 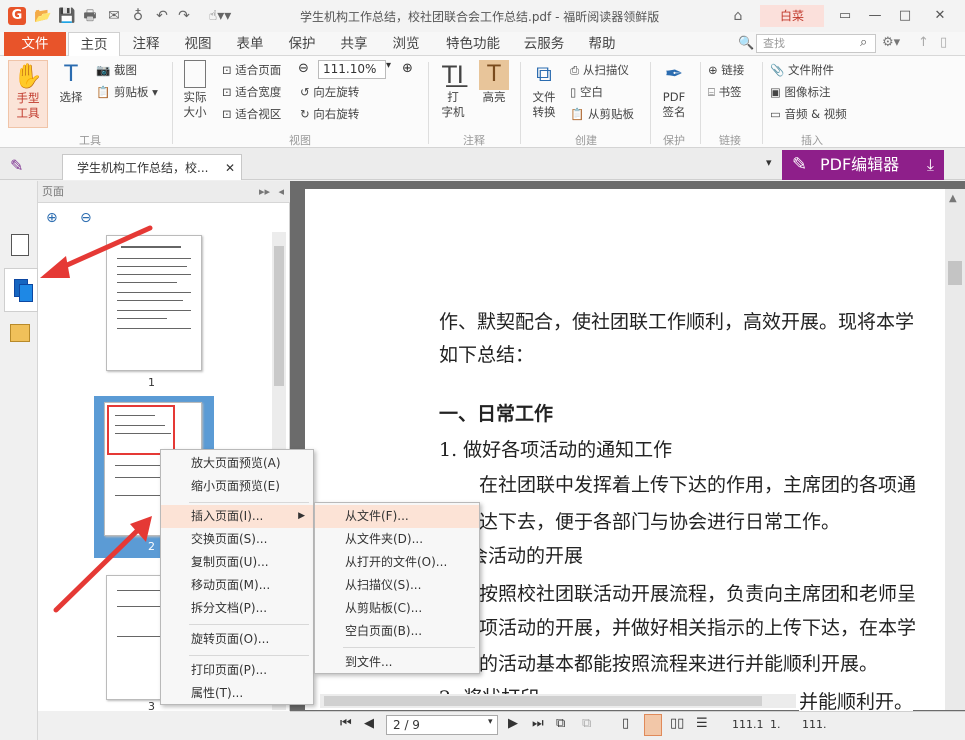 I want to click on search-input: 查找, so click(x=816, y=43).